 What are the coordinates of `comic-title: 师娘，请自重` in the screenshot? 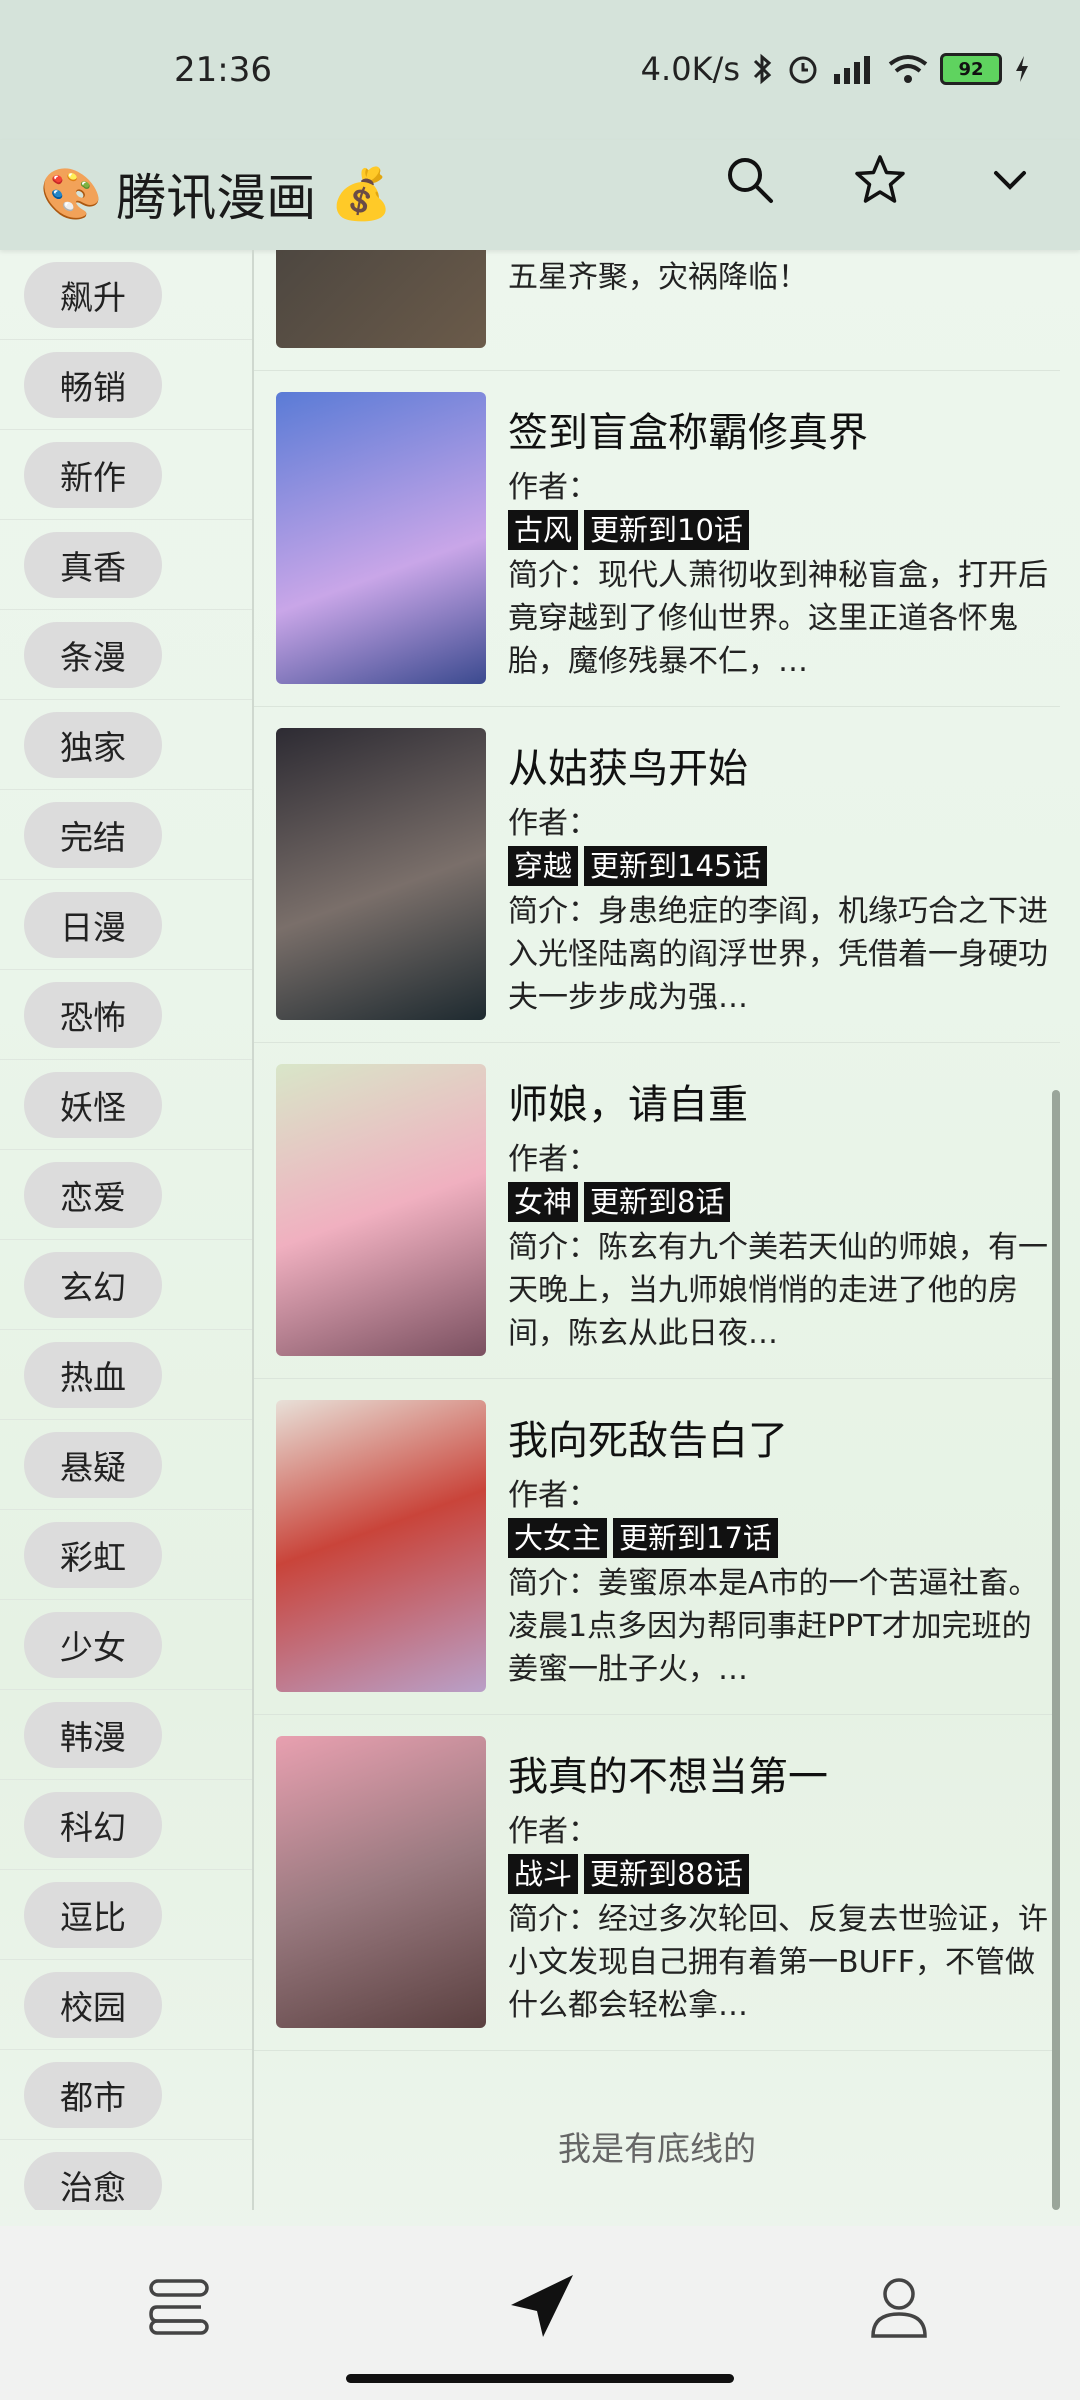 It's located at (628, 1105).